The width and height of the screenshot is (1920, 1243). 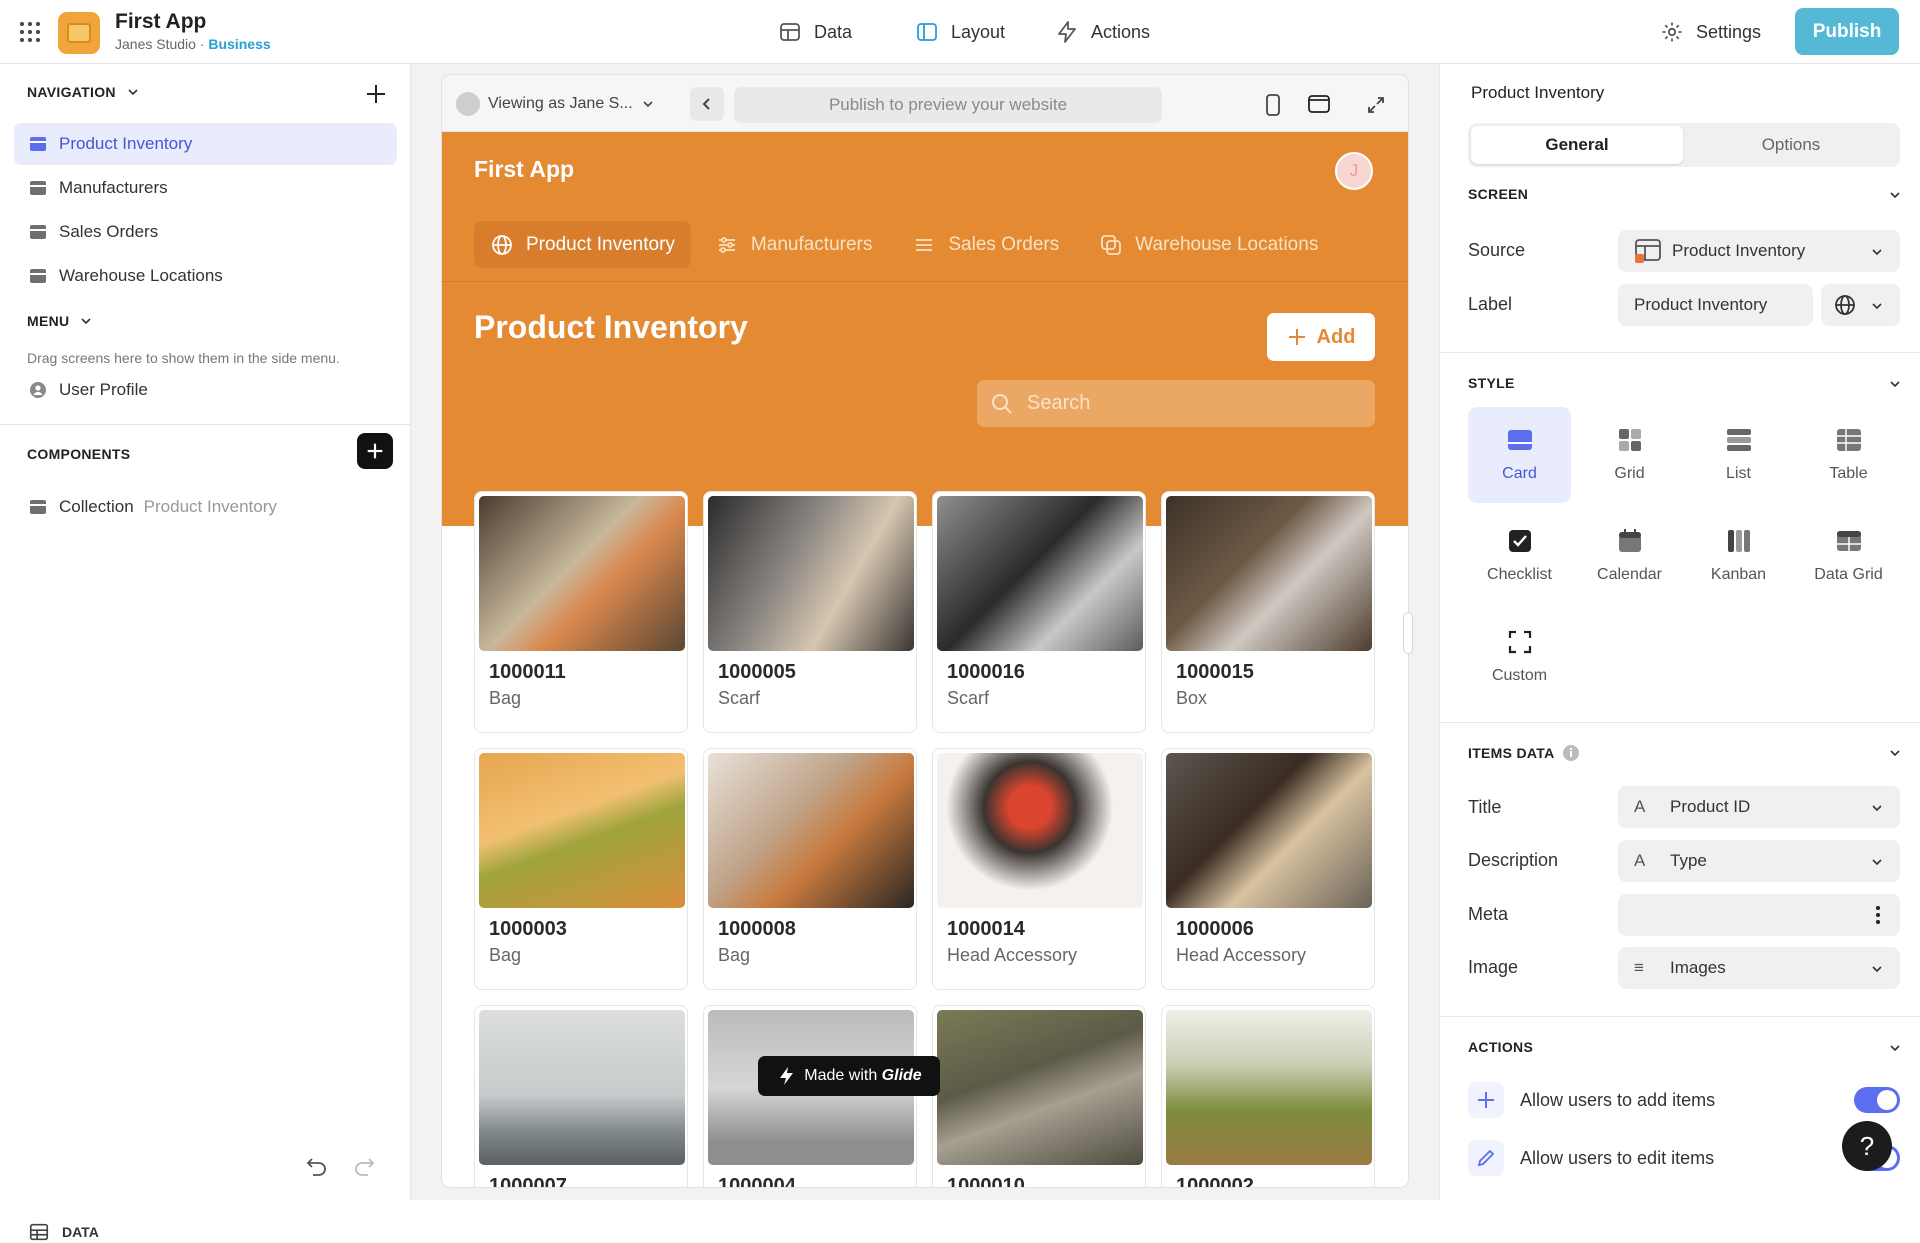 What do you see at coordinates (205, 276) in the screenshot?
I see `sidebar-item-warehouse-locations: Warehouse Locations` at bounding box center [205, 276].